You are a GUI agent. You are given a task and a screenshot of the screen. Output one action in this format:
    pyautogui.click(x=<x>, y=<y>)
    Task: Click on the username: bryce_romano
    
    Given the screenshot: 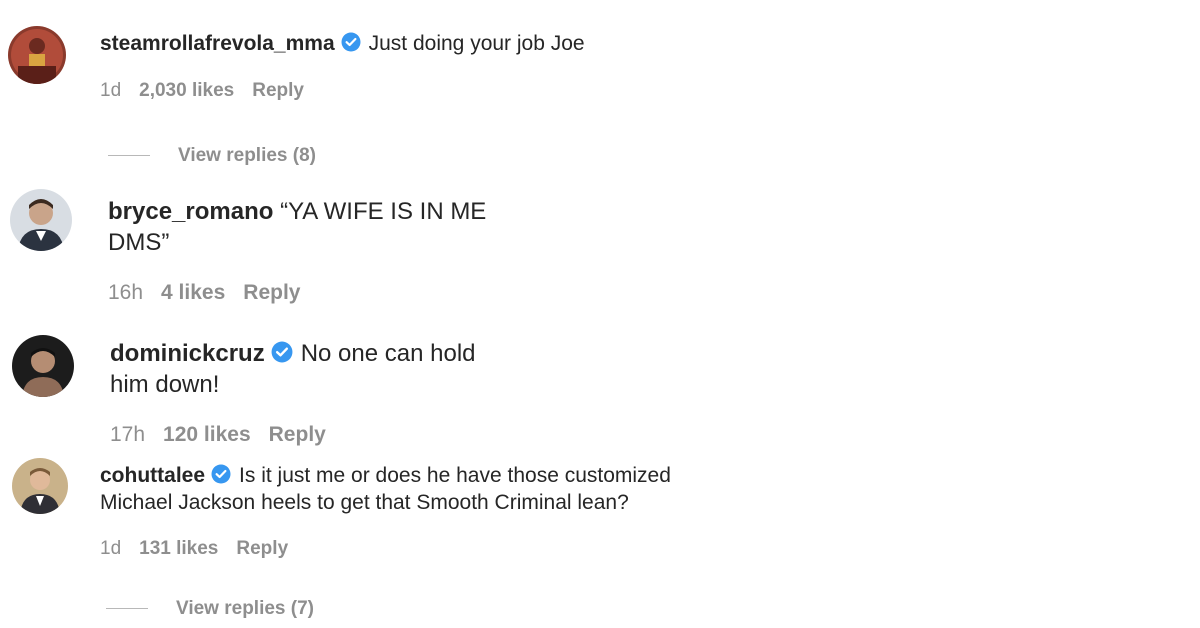 What is the action you would take?
    pyautogui.click(x=190, y=211)
    